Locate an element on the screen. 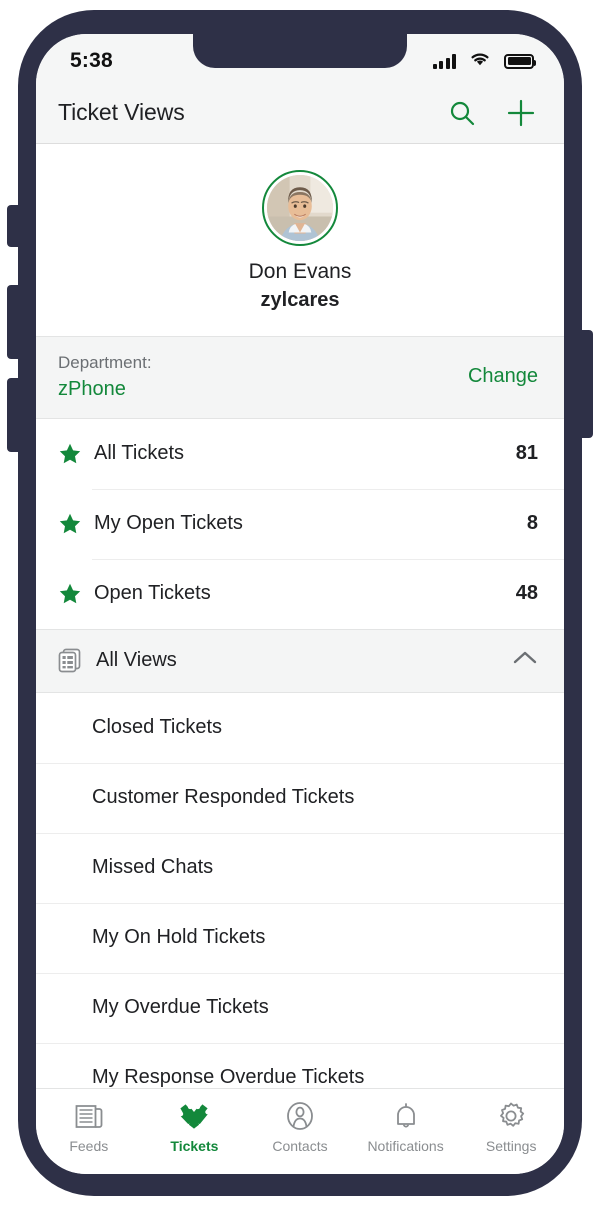 Image resolution: width=600 pixels, height=1206 pixels. change-department-button: Change is located at coordinates (505, 376).